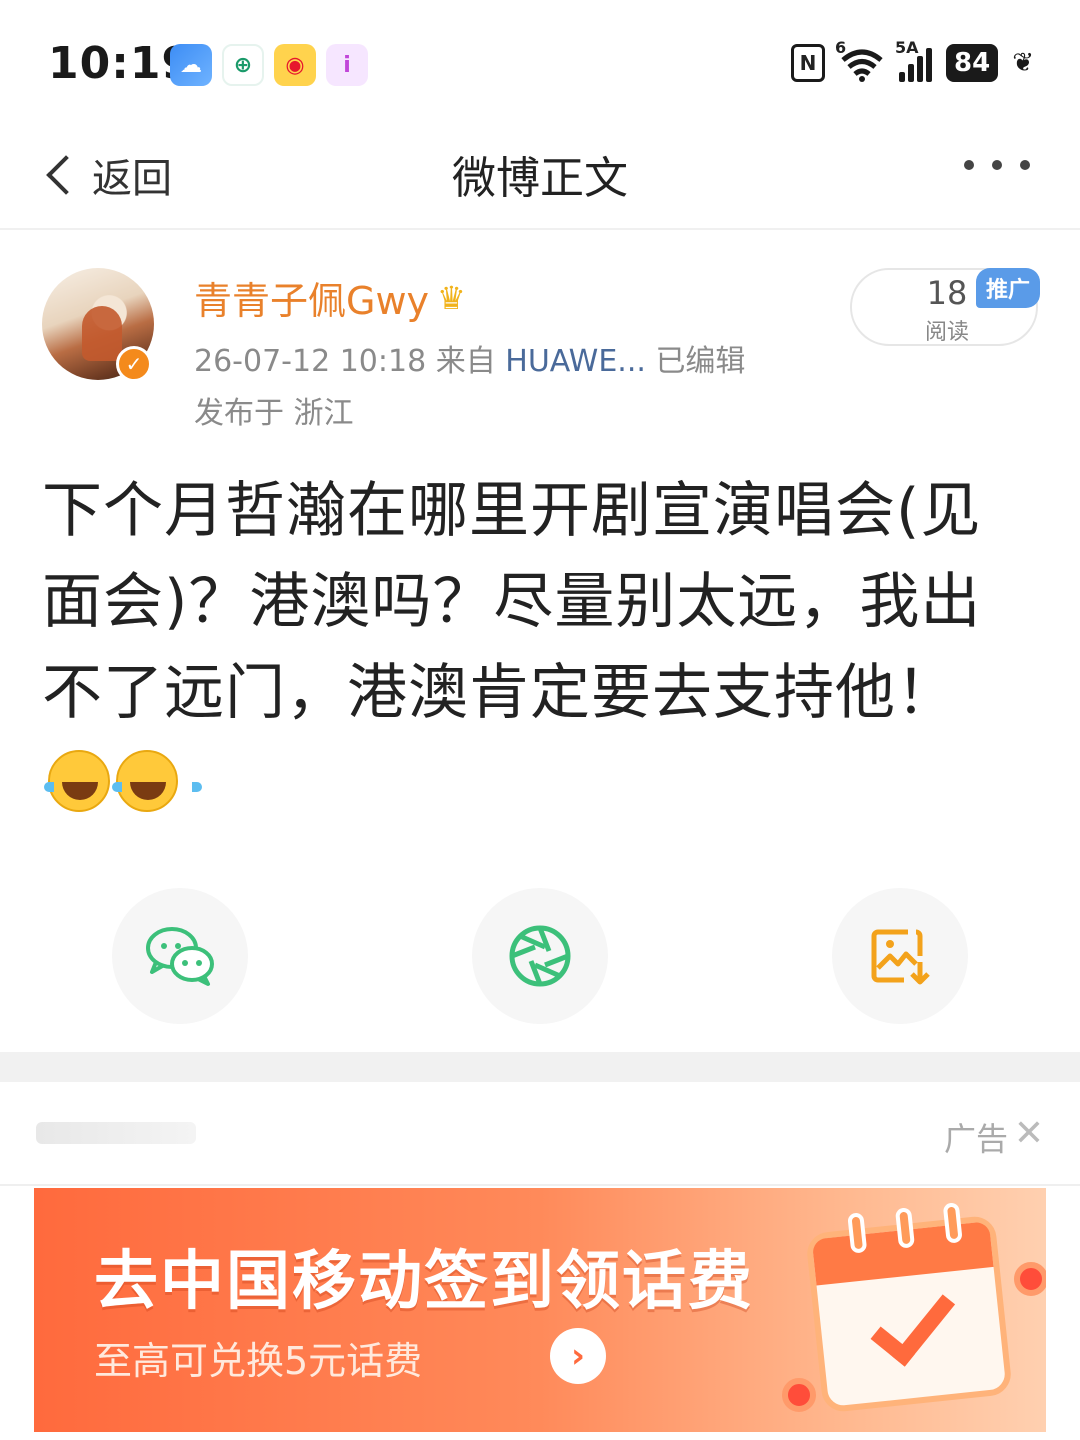 This screenshot has height=1440, width=1080. I want to click on nfc-icon: N, so click(808, 63).